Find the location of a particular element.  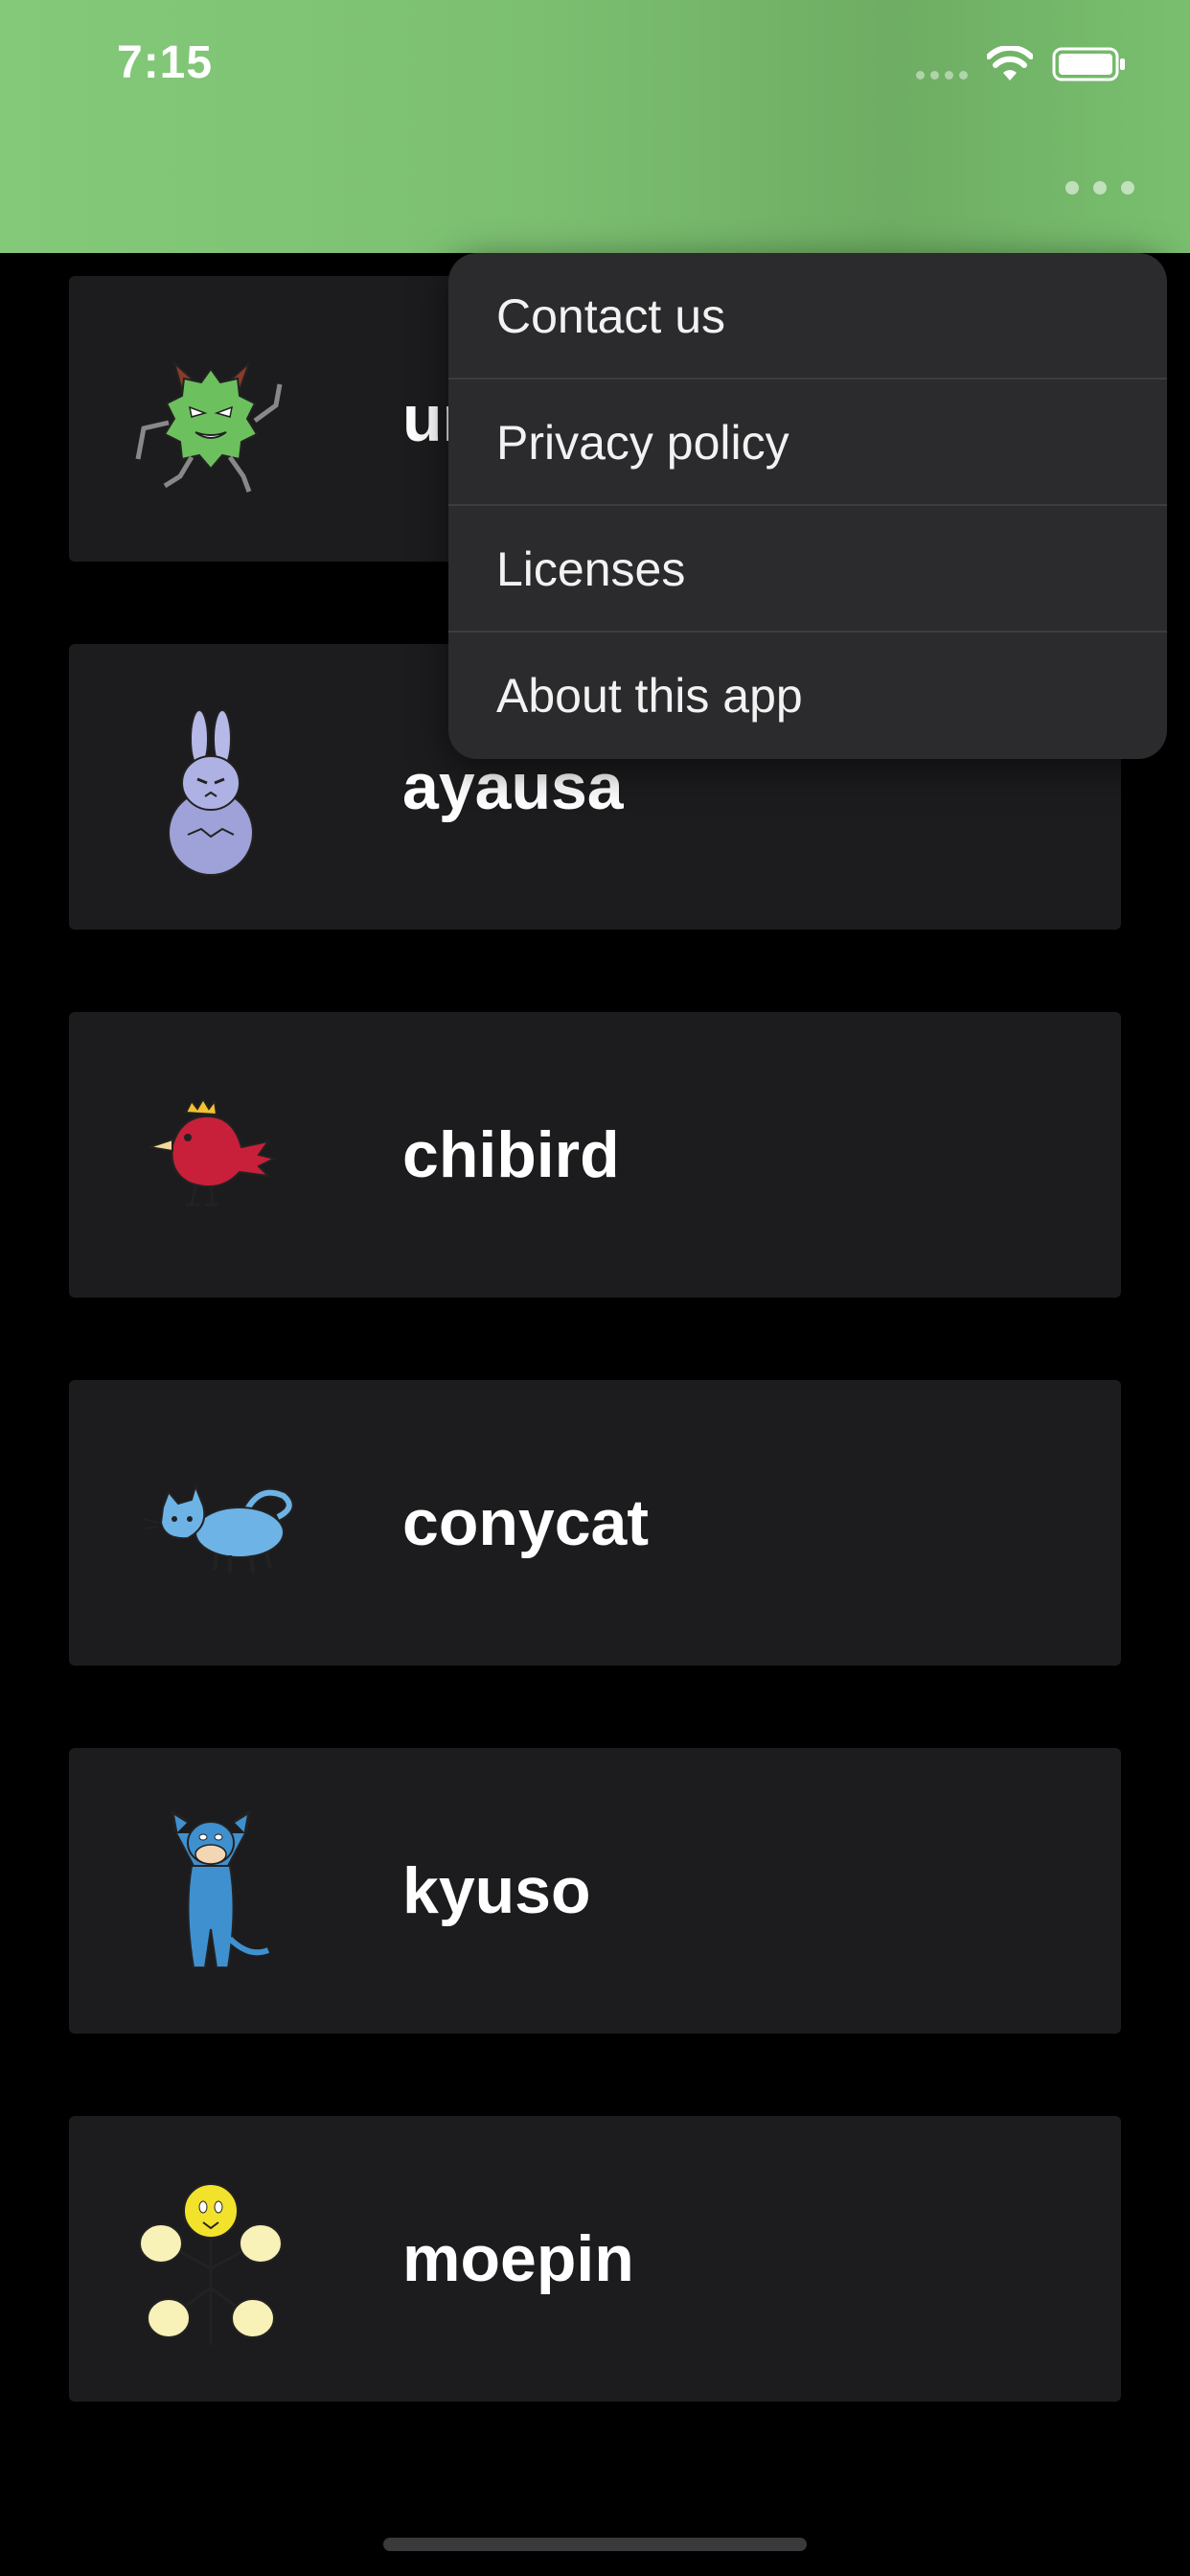

app-header: 7:15 is located at coordinates (595, 126).